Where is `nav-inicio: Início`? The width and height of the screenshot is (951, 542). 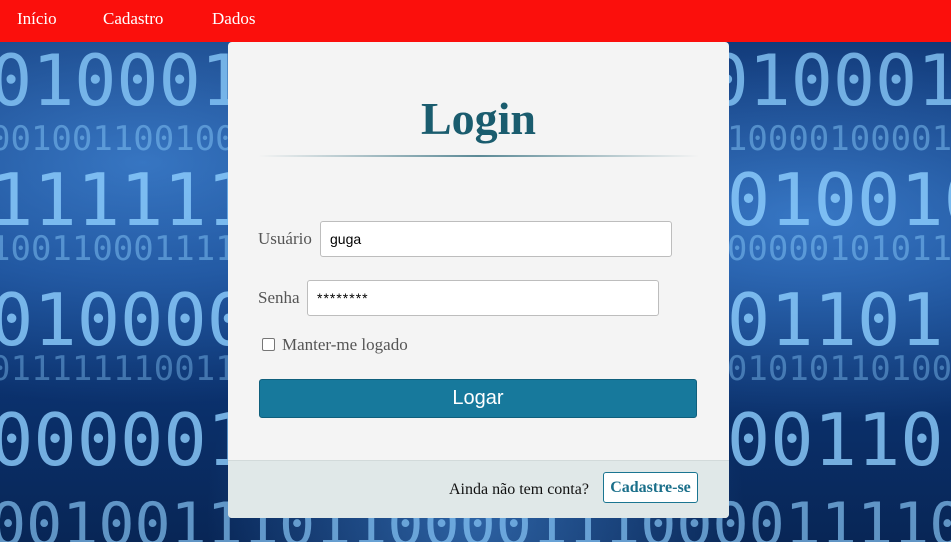
nav-inicio: Início is located at coordinates (37, 19).